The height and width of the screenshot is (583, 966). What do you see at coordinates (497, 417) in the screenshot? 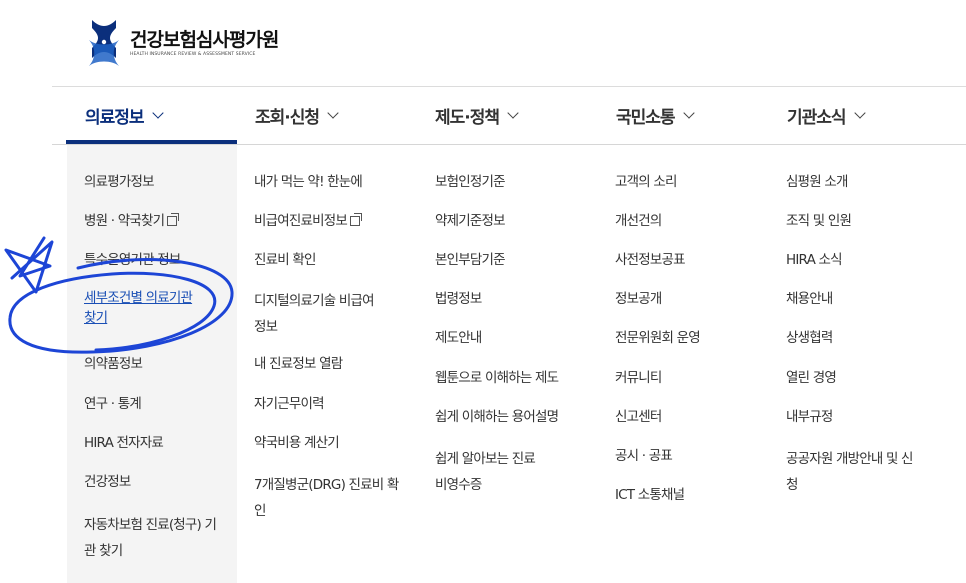
I see `menu-item: 쉽게 이해하는 용어설명` at bounding box center [497, 417].